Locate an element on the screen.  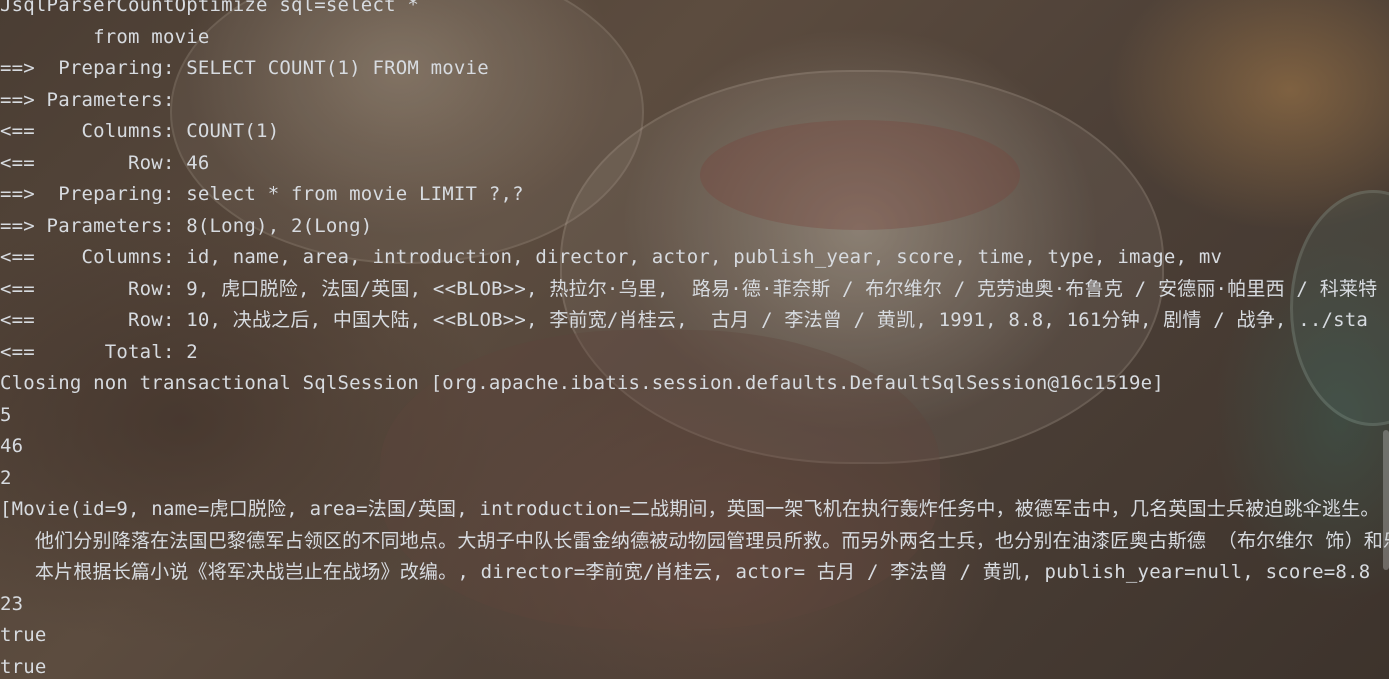
console-line: <== Row: 46 is located at coordinates (105, 162).